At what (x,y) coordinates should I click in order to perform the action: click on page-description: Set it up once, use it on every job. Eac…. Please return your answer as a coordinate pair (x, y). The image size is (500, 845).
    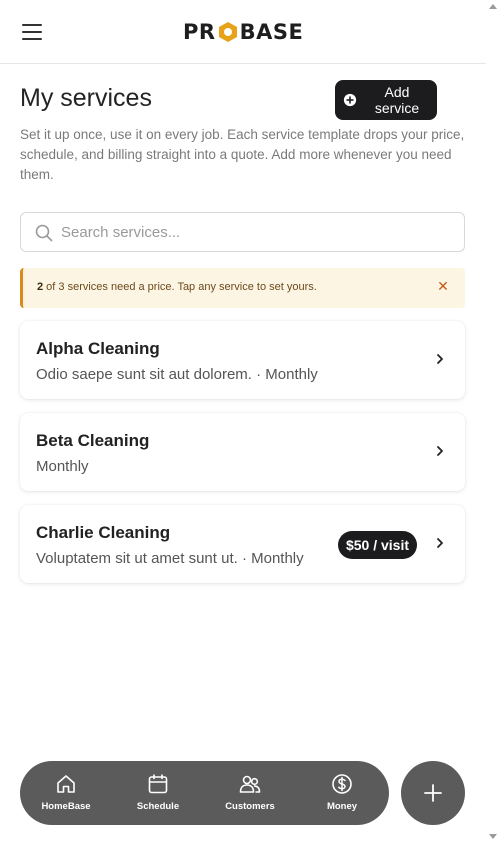
    Looking at the image, I should click on (242, 154).